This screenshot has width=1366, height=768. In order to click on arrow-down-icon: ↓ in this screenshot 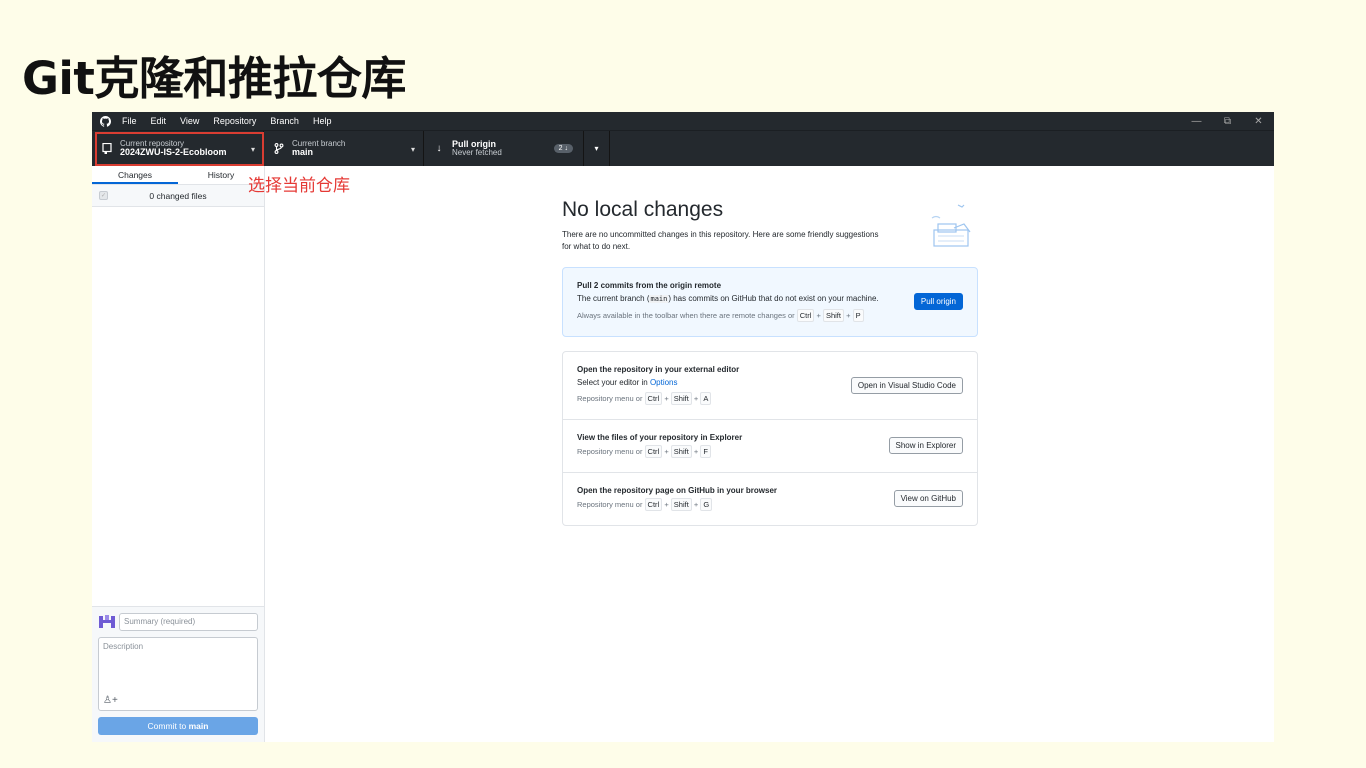, I will do `click(439, 148)`.